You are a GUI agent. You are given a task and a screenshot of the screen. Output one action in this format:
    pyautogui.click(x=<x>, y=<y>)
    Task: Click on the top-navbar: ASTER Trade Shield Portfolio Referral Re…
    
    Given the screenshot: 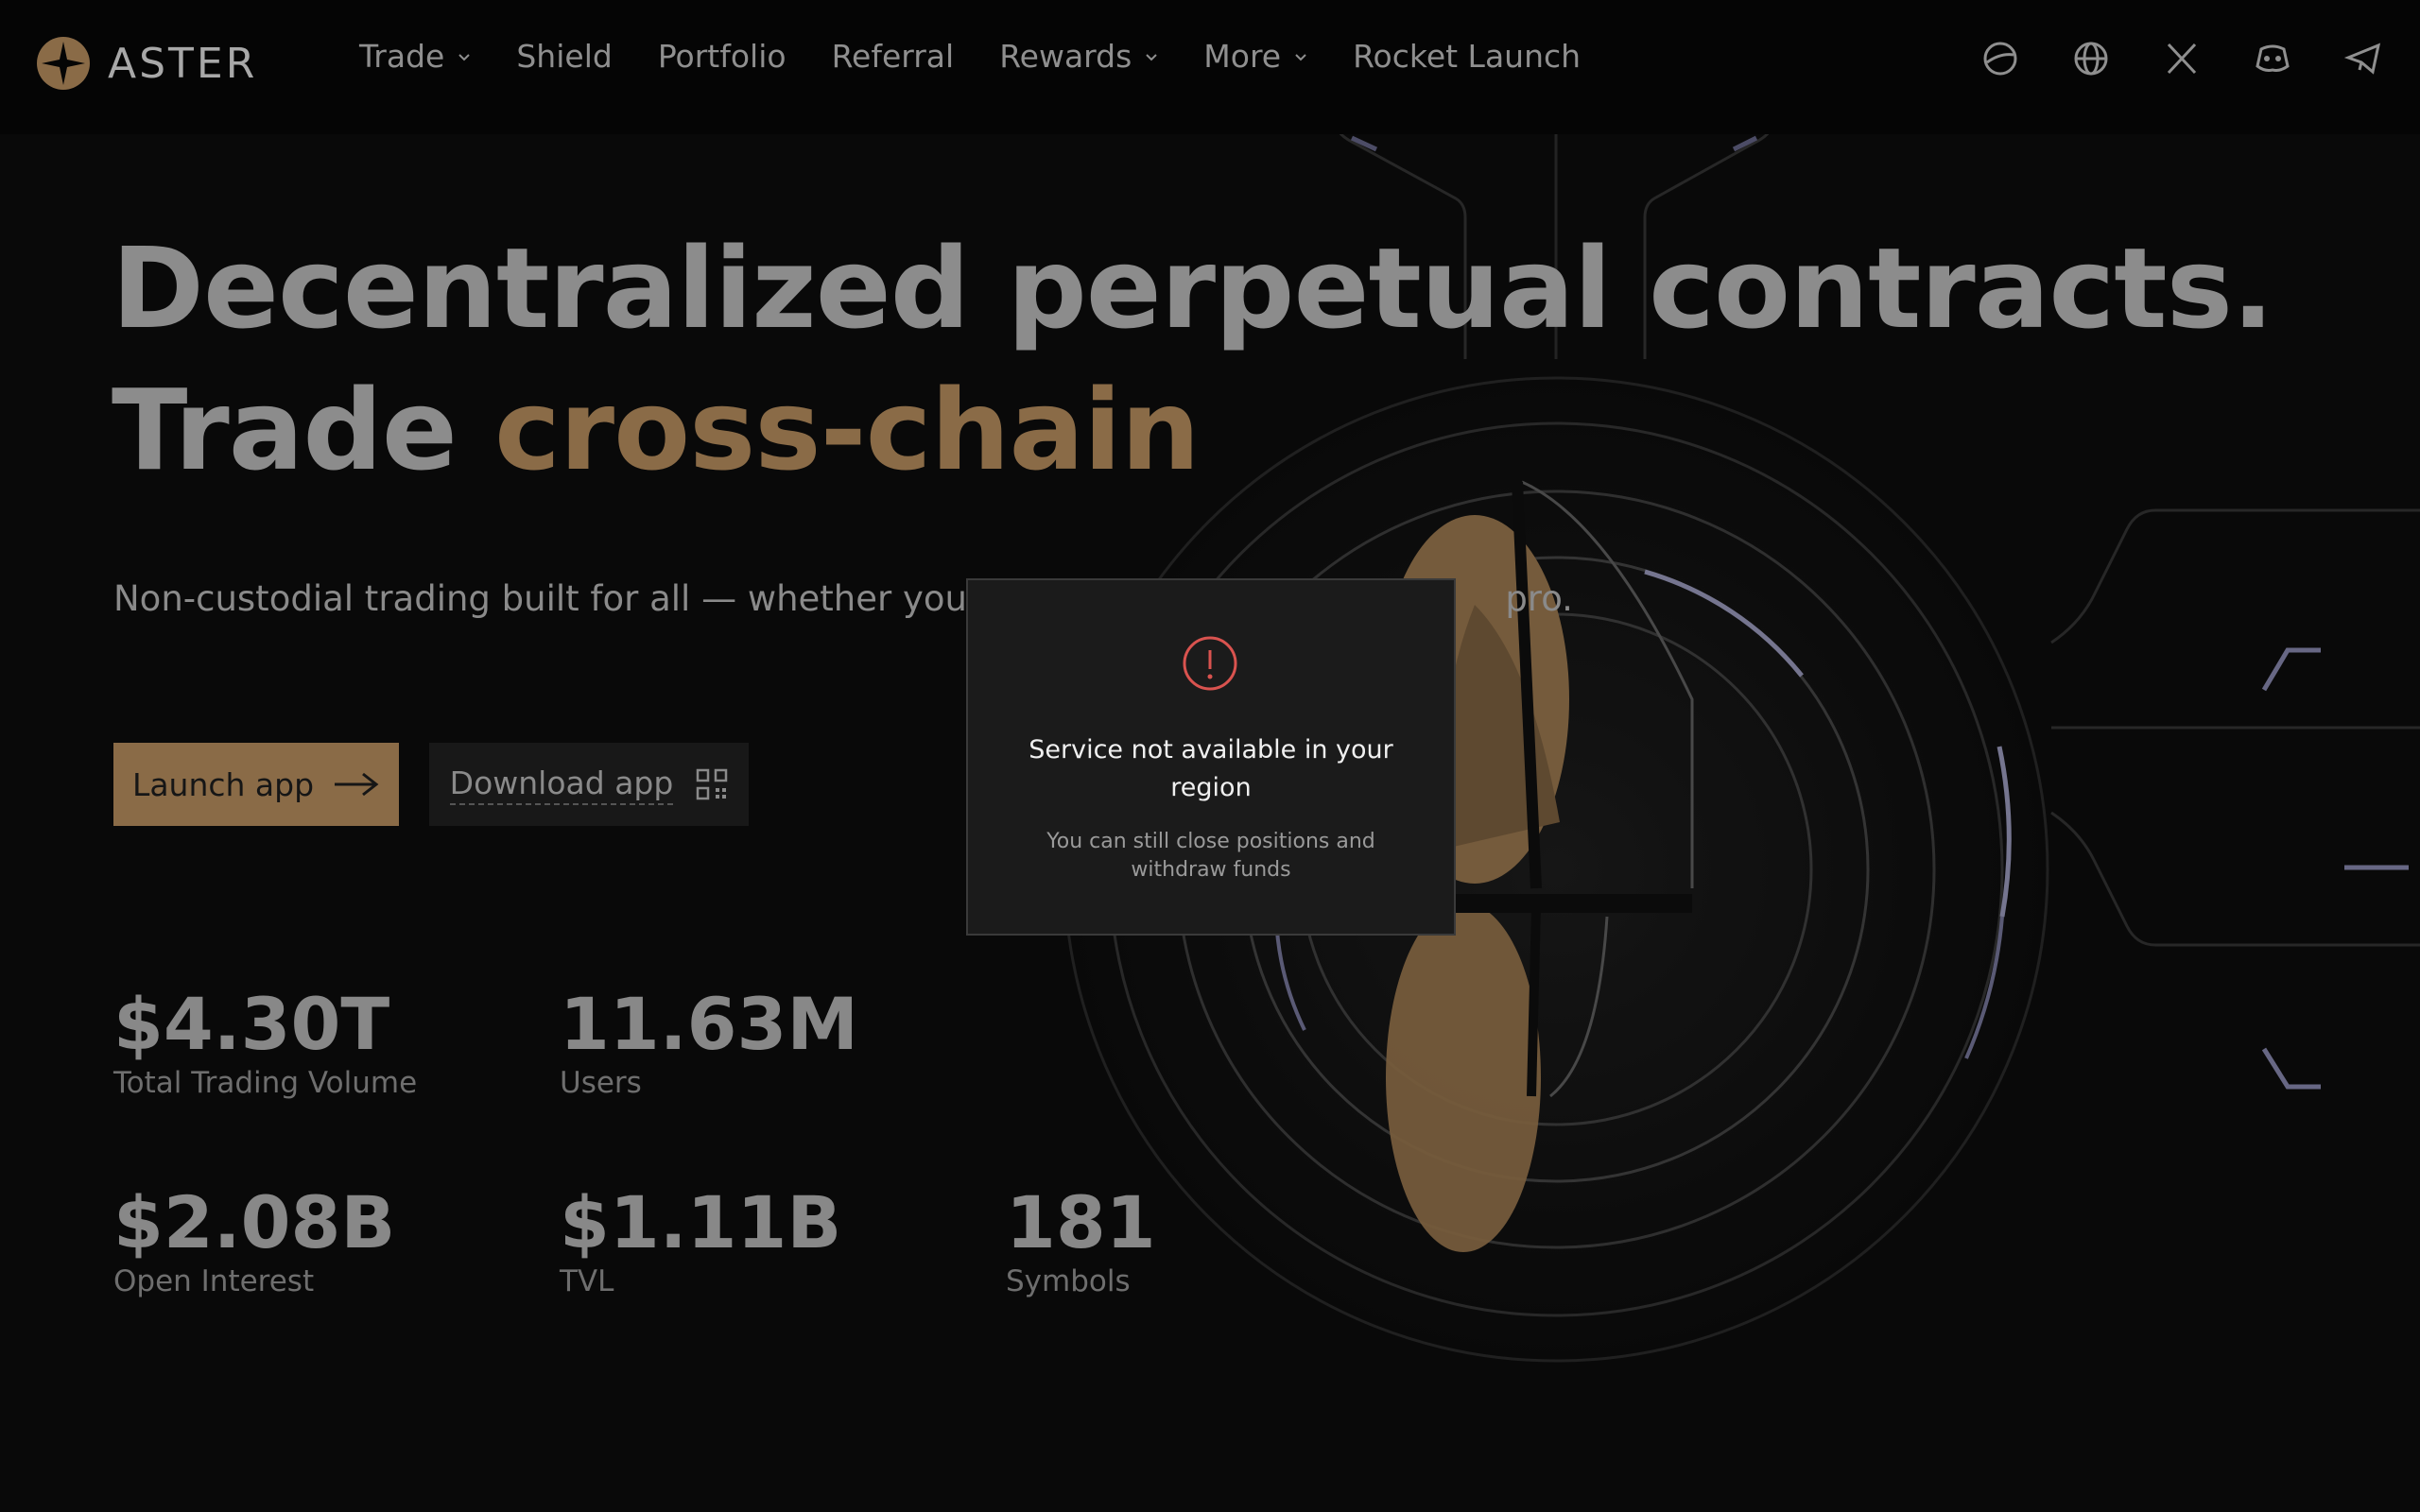 What is the action you would take?
    pyautogui.click(x=1210, y=67)
    